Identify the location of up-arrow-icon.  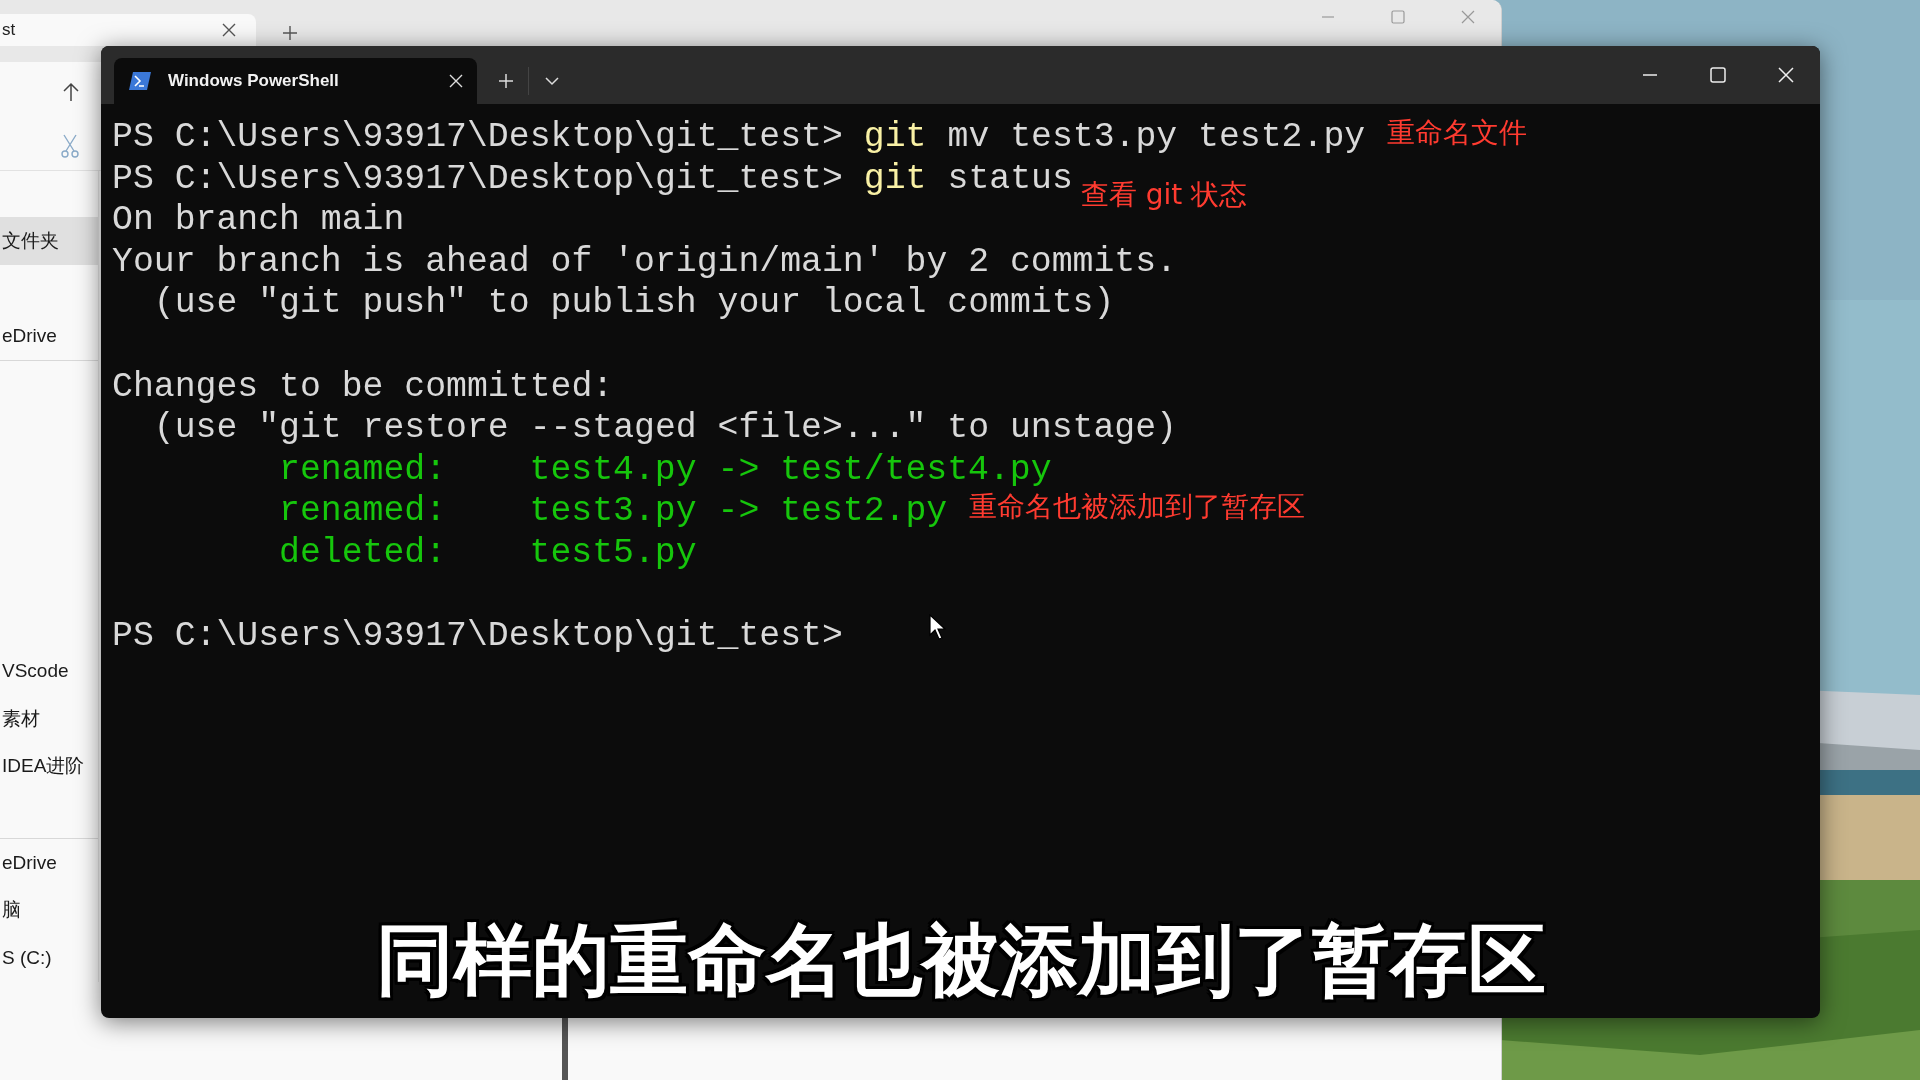
(71, 92).